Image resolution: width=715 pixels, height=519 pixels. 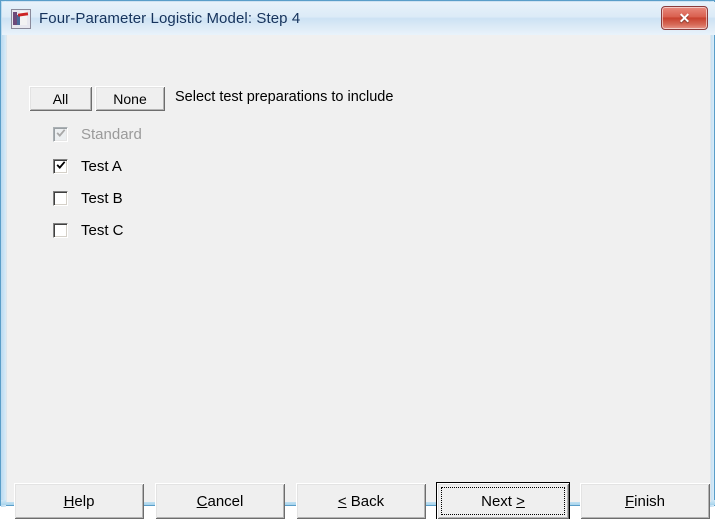 I want to click on checkbox-standard, so click(x=60, y=134).